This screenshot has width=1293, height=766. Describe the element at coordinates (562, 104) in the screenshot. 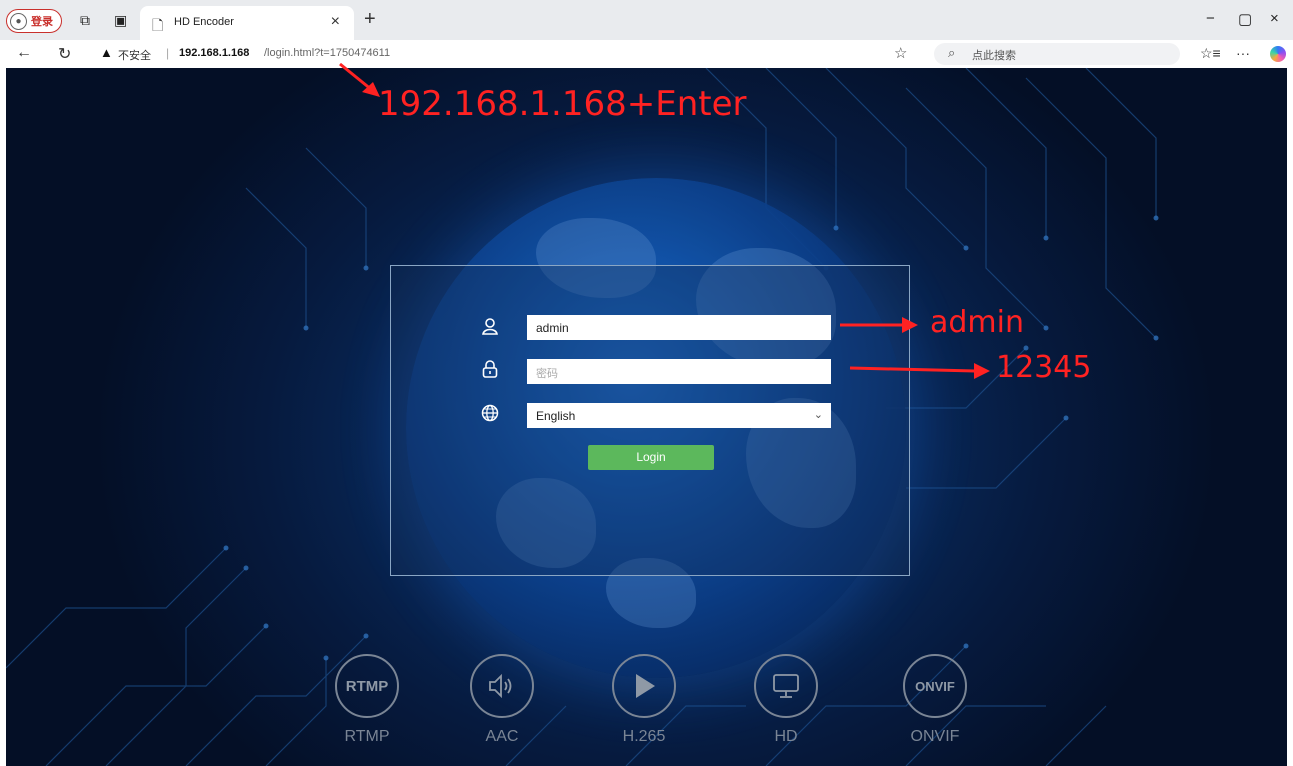

I see `address-hint: 192.168.1.168+Enter` at that location.